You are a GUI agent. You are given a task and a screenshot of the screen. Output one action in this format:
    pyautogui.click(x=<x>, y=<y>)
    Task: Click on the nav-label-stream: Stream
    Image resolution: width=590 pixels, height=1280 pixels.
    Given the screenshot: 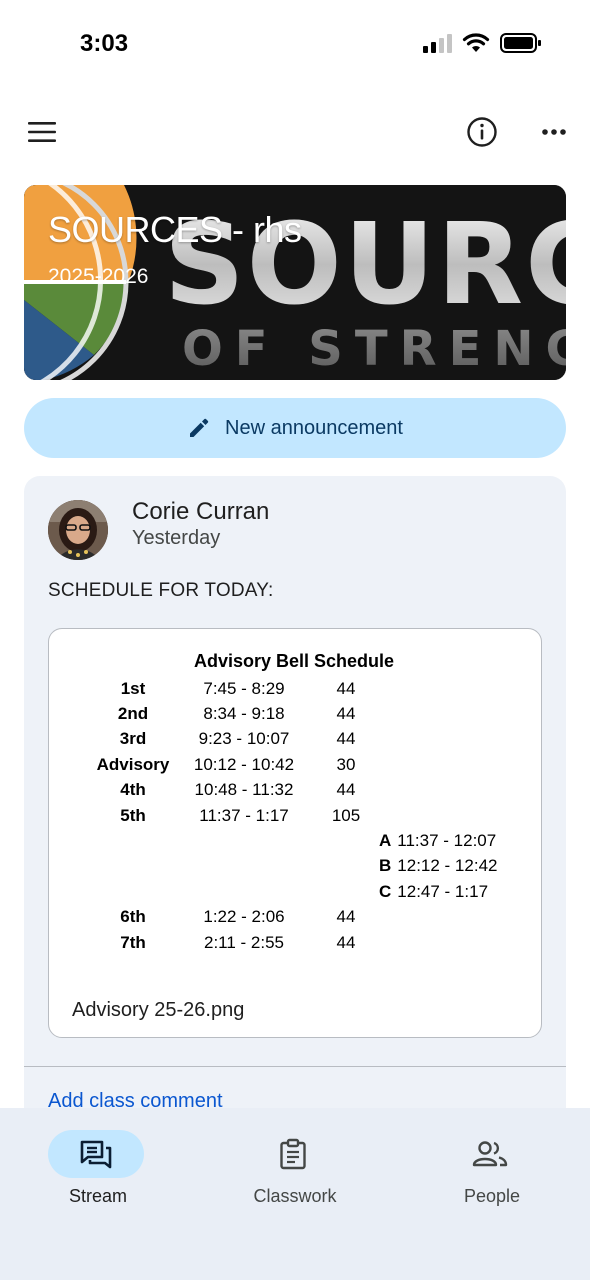 What is the action you would take?
    pyautogui.click(x=98, y=1196)
    